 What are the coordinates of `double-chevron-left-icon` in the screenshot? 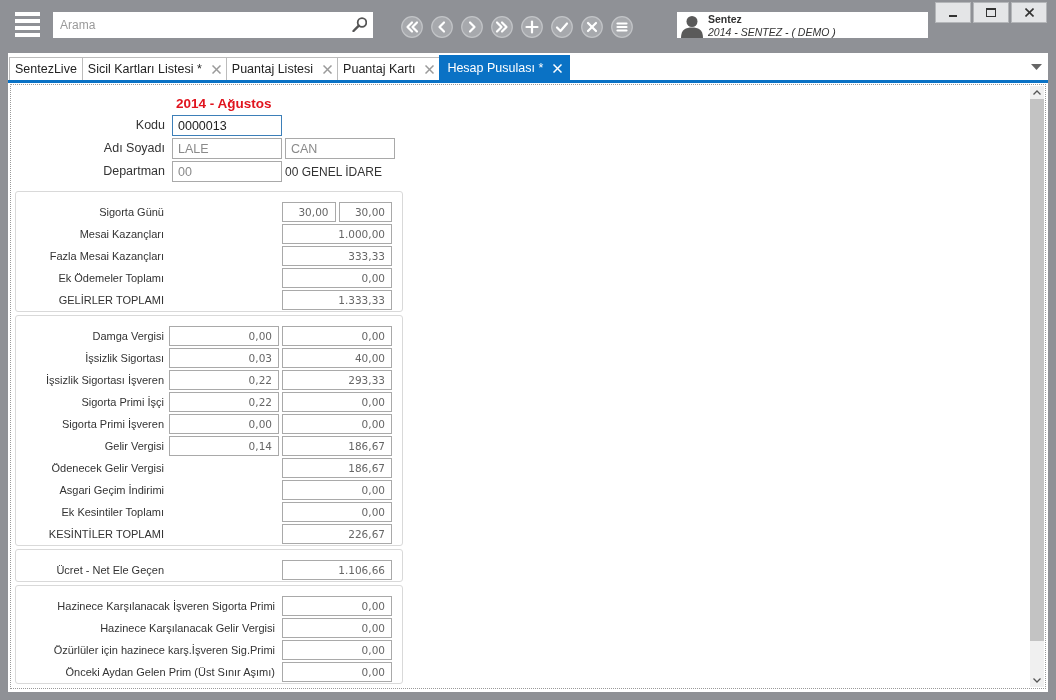 It's located at (412, 27).